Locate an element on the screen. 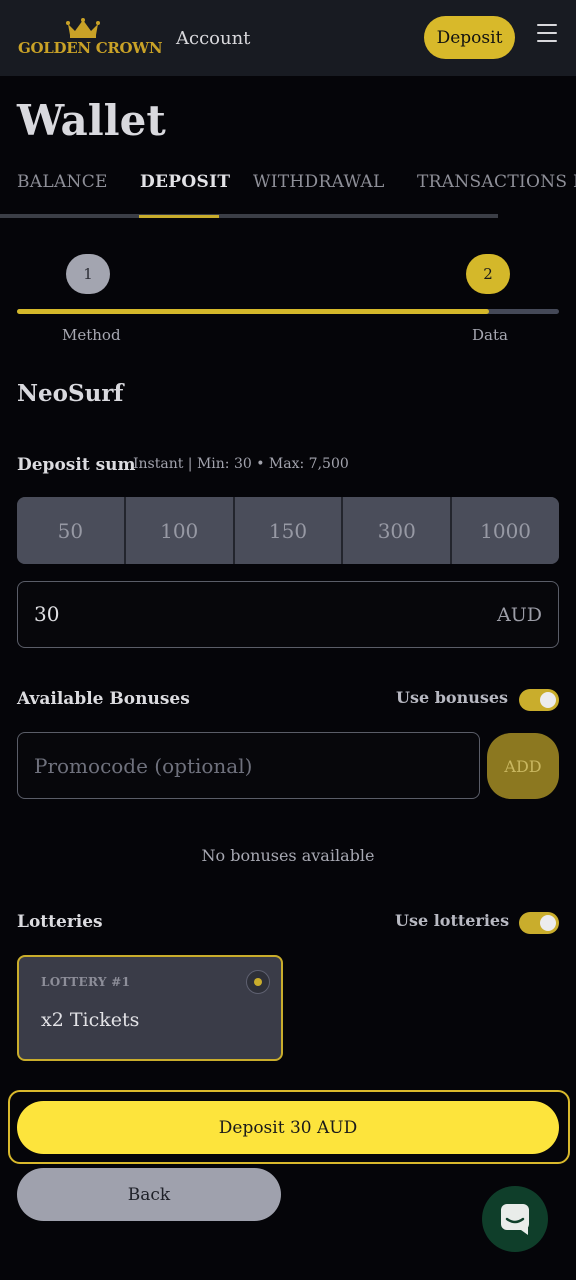 The height and width of the screenshot is (1280, 576). deposit-submit-button: Deposit 30 AUD is located at coordinates (288, 1127).